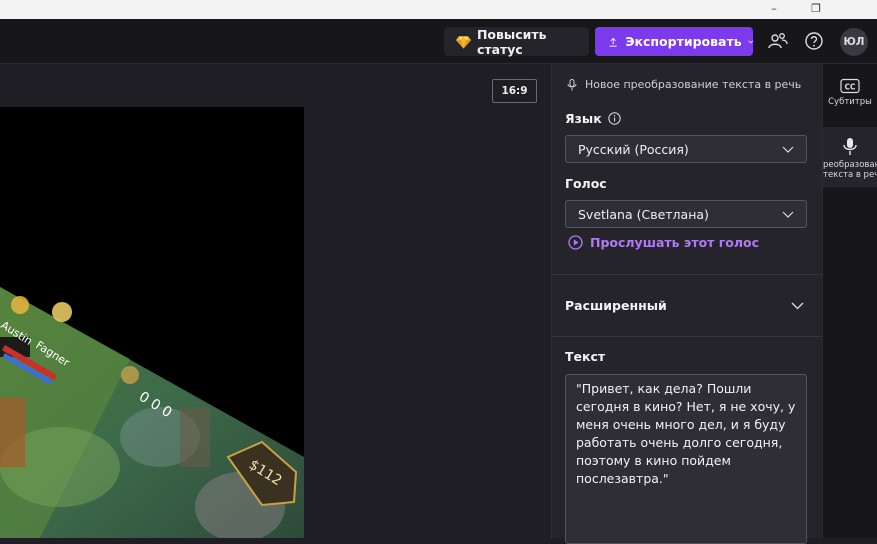 This screenshot has height=544, width=877. Describe the element at coordinates (850, 157) in the screenshot. I see `tab-text-to-speech: реобразован текста в реч` at that location.